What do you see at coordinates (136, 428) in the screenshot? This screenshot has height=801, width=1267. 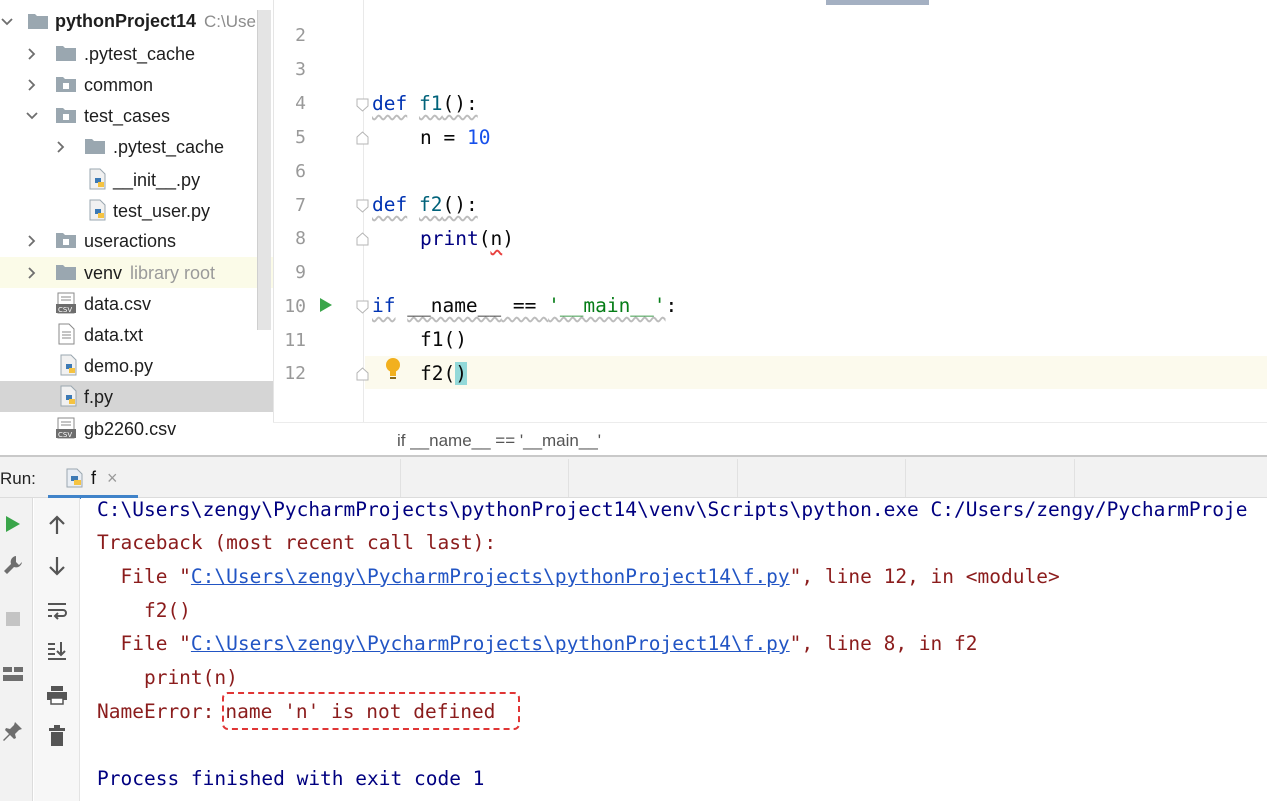 I see `tree-item-gb2260-csv: CSV gb2260.csv` at bounding box center [136, 428].